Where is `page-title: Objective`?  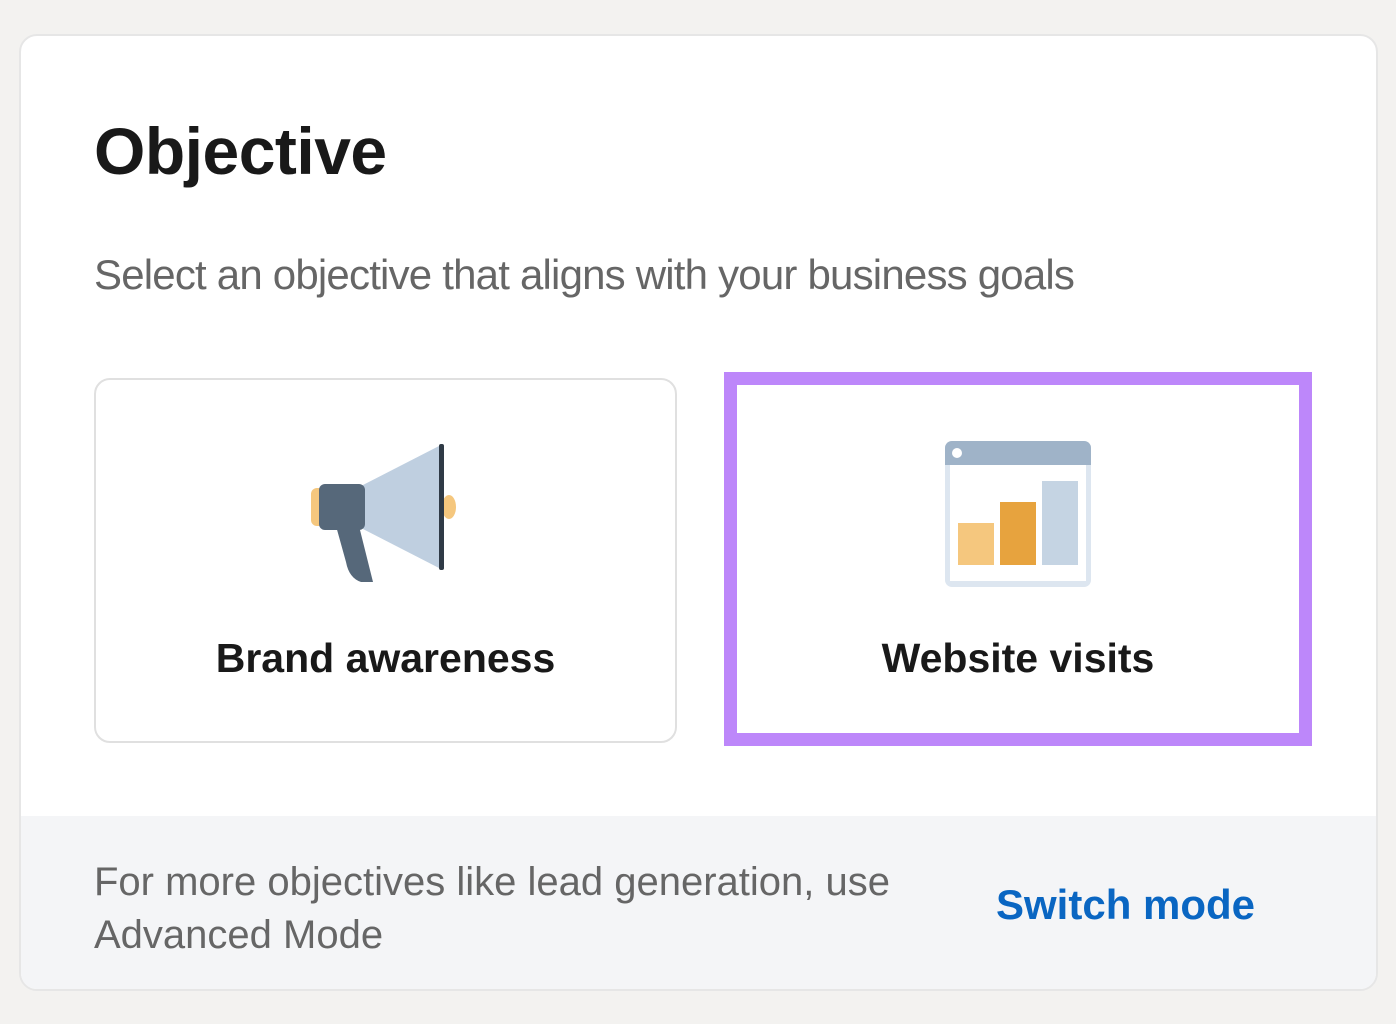 page-title: Objective is located at coordinates (240, 151).